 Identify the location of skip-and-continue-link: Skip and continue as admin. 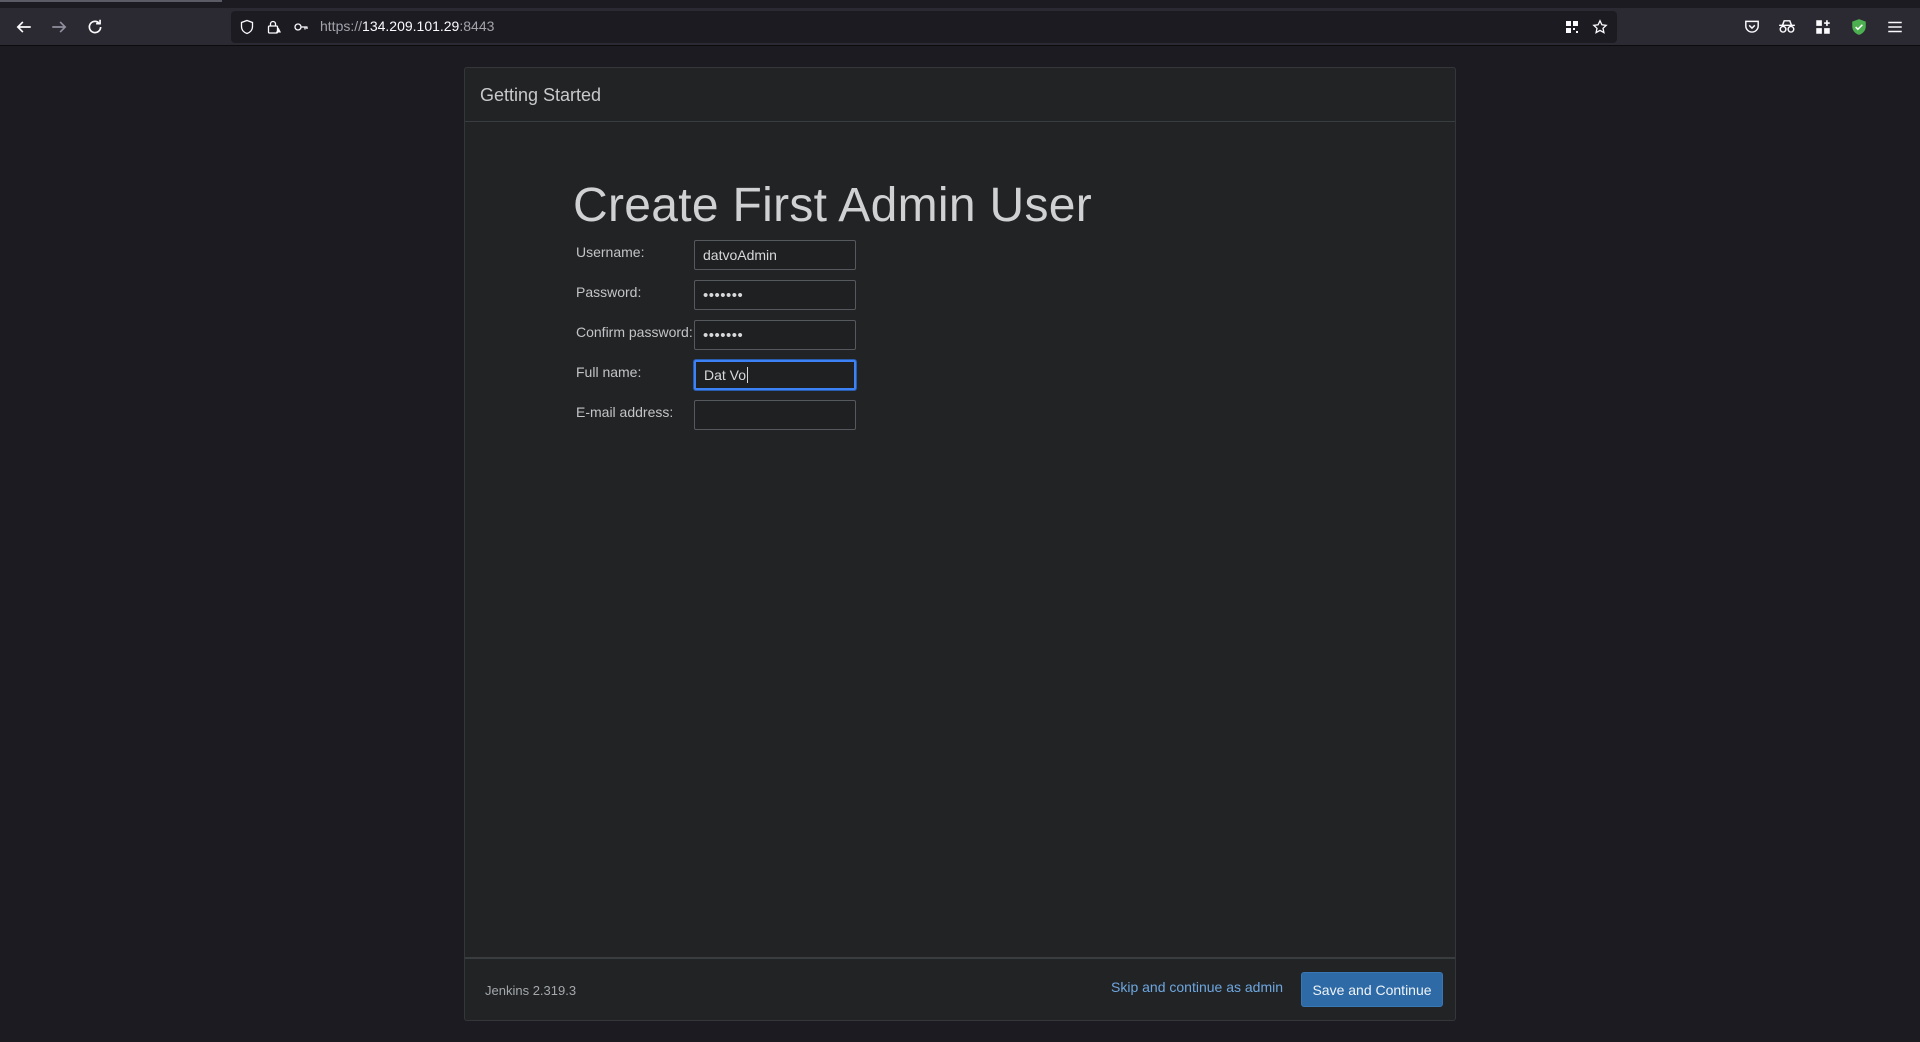
(1197, 987).